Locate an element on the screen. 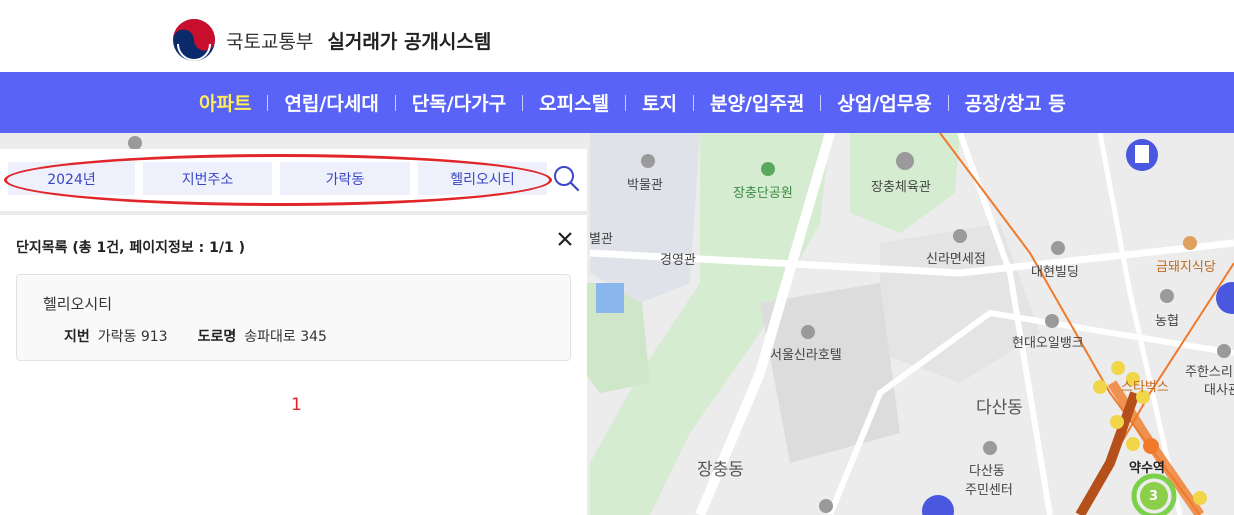 This screenshot has height=515, width=1234. map-label: 농협 is located at coordinates (1167, 321).